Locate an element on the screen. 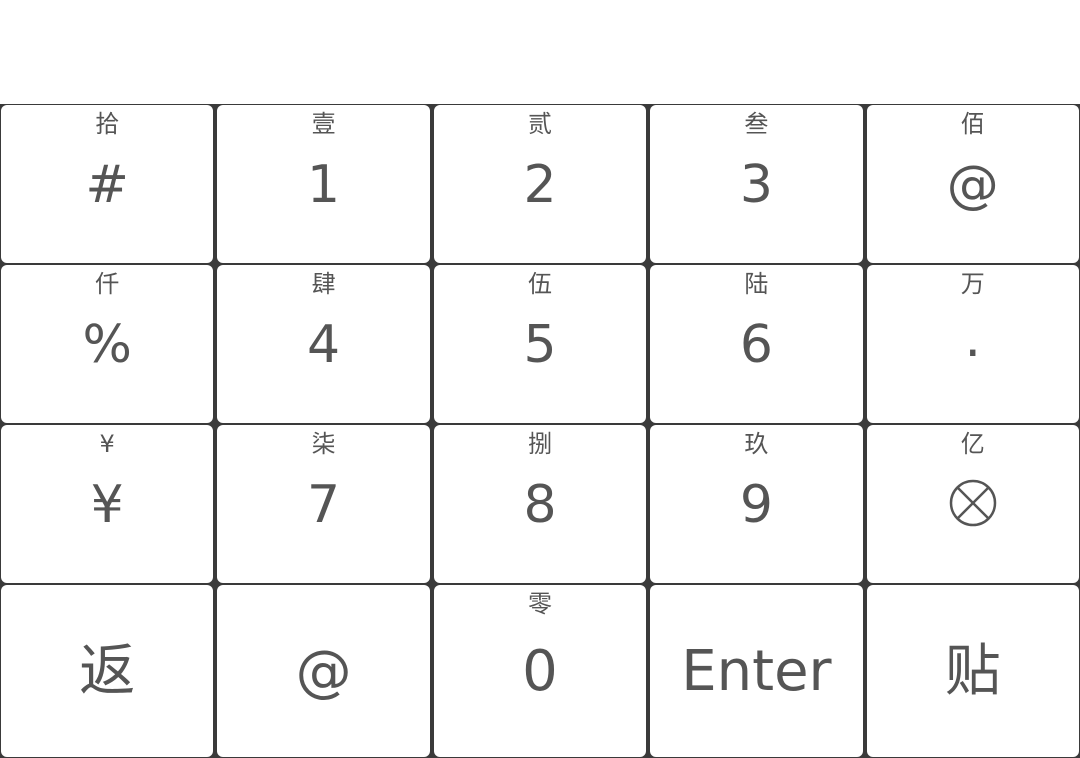  key-sub-label: 仟 is located at coordinates (107, 284).